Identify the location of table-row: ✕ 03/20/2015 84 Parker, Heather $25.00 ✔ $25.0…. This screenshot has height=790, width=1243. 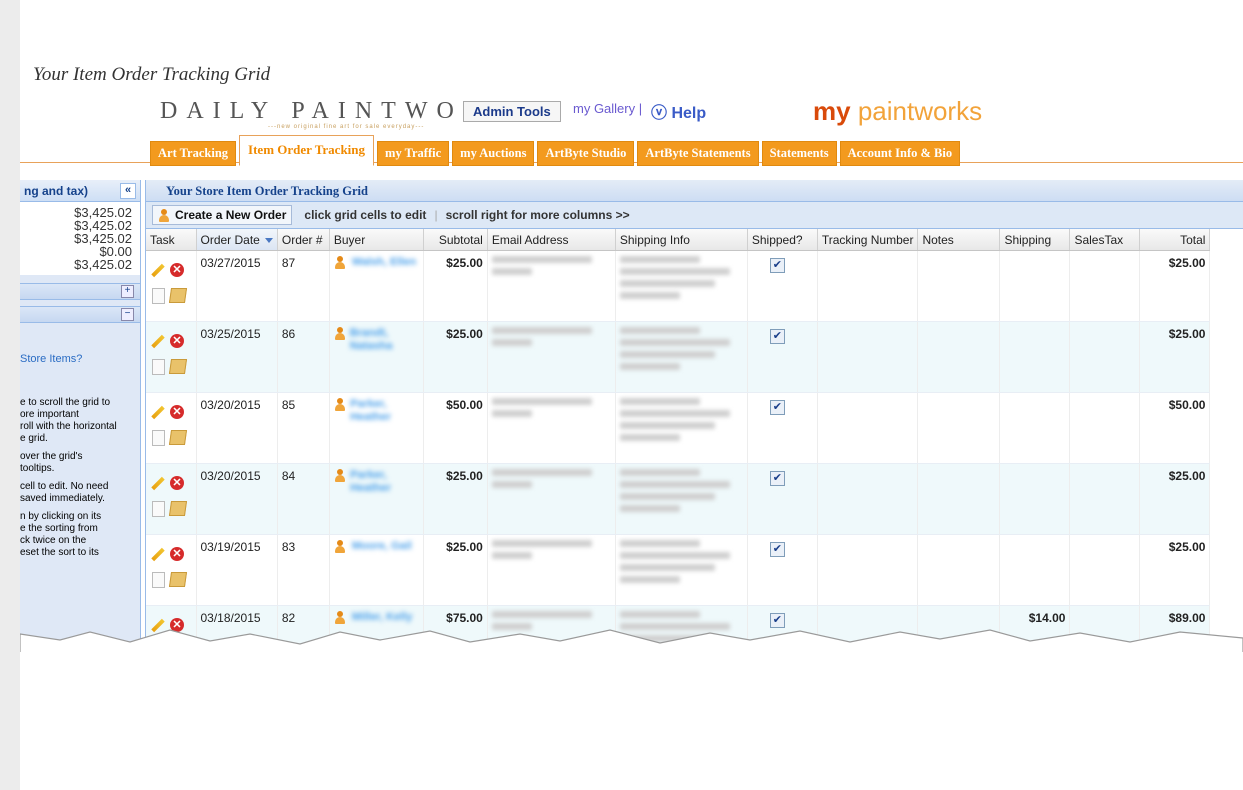
(678, 499).